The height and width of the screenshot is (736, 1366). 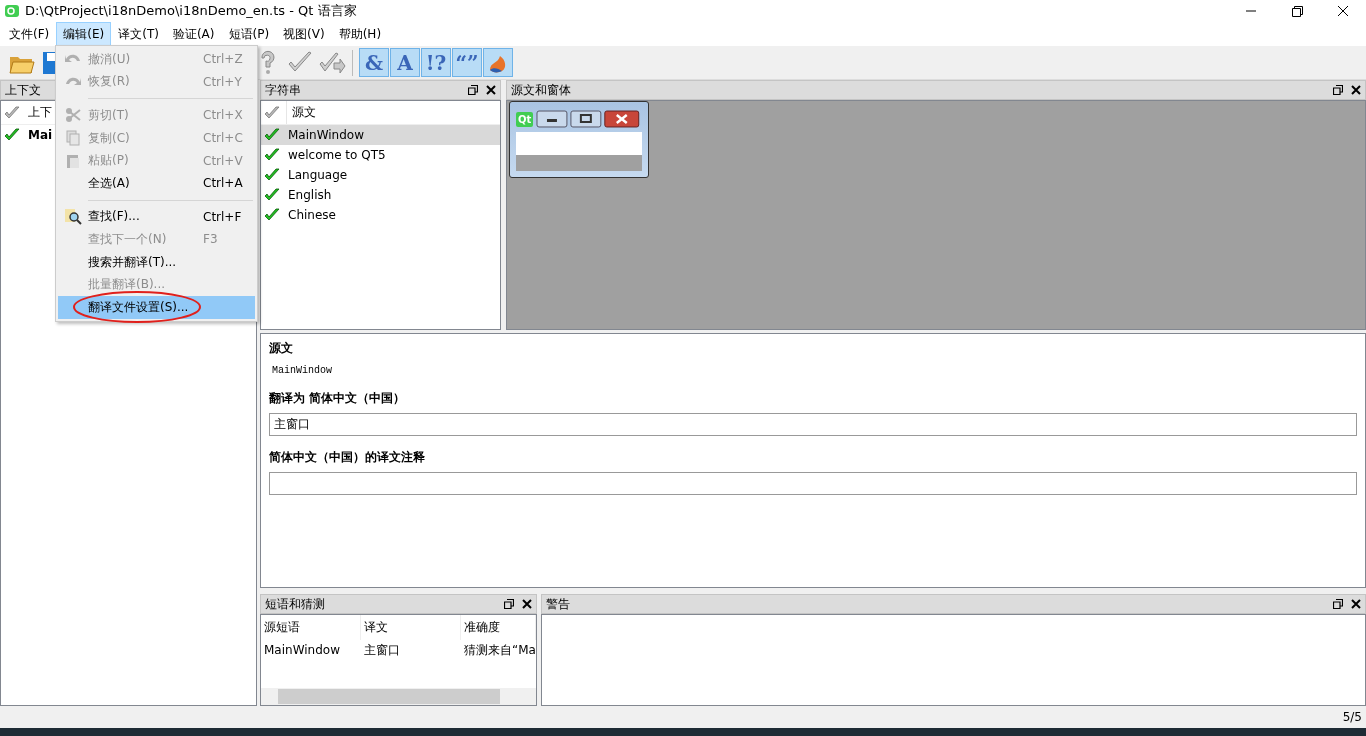 I want to click on dock-title: 源文和窗体, so click(x=541, y=90).